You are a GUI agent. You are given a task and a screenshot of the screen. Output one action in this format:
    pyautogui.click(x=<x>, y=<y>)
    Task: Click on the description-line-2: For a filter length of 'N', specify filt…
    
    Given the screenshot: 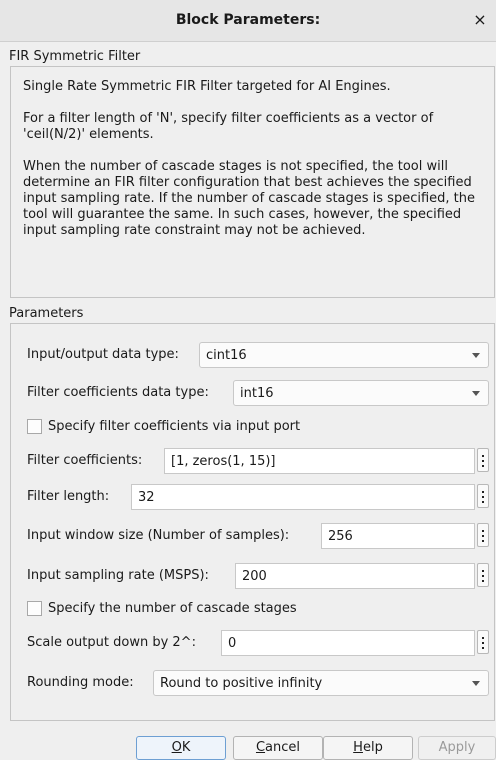 What is the action you would take?
    pyautogui.click(x=228, y=126)
    